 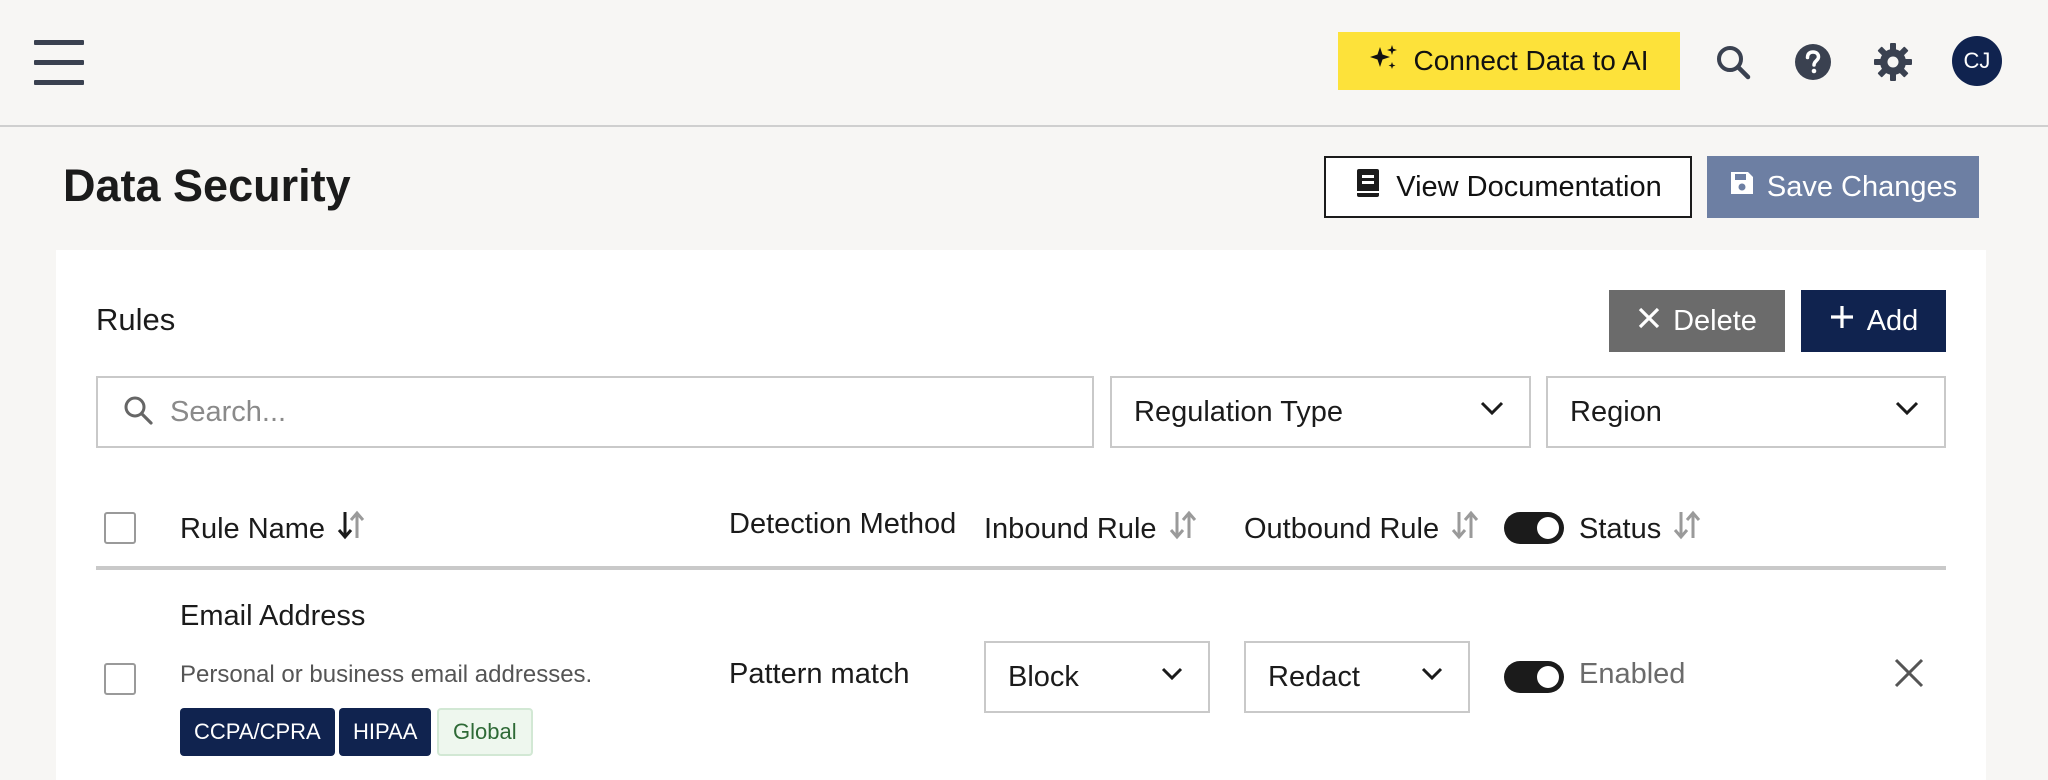 What do you see at coordinates (257, 732) in the screenshot?
I see `tag-ccpa-cpra: CCPA/CPRA` at bounding box center [257, 732].